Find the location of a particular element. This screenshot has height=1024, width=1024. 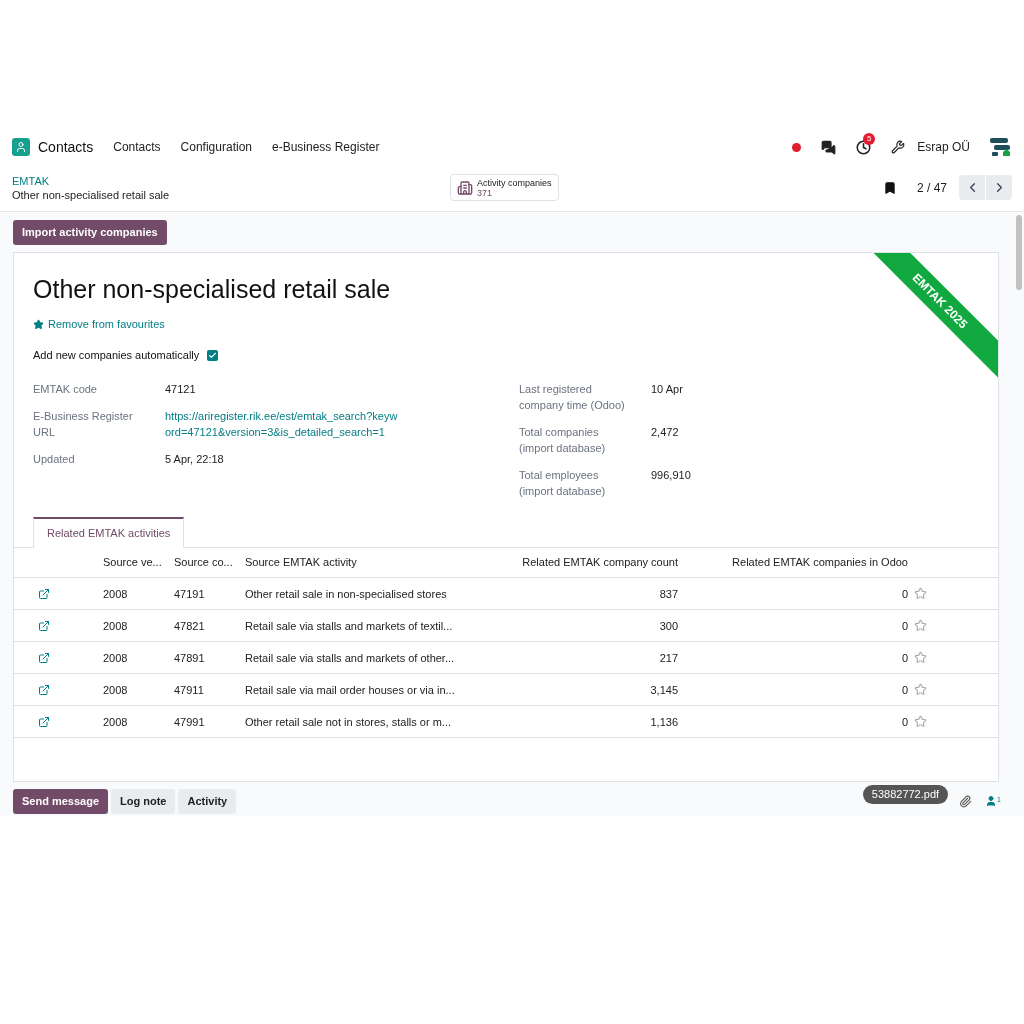

table-cell: 837 is located at coordinates (578, 593).